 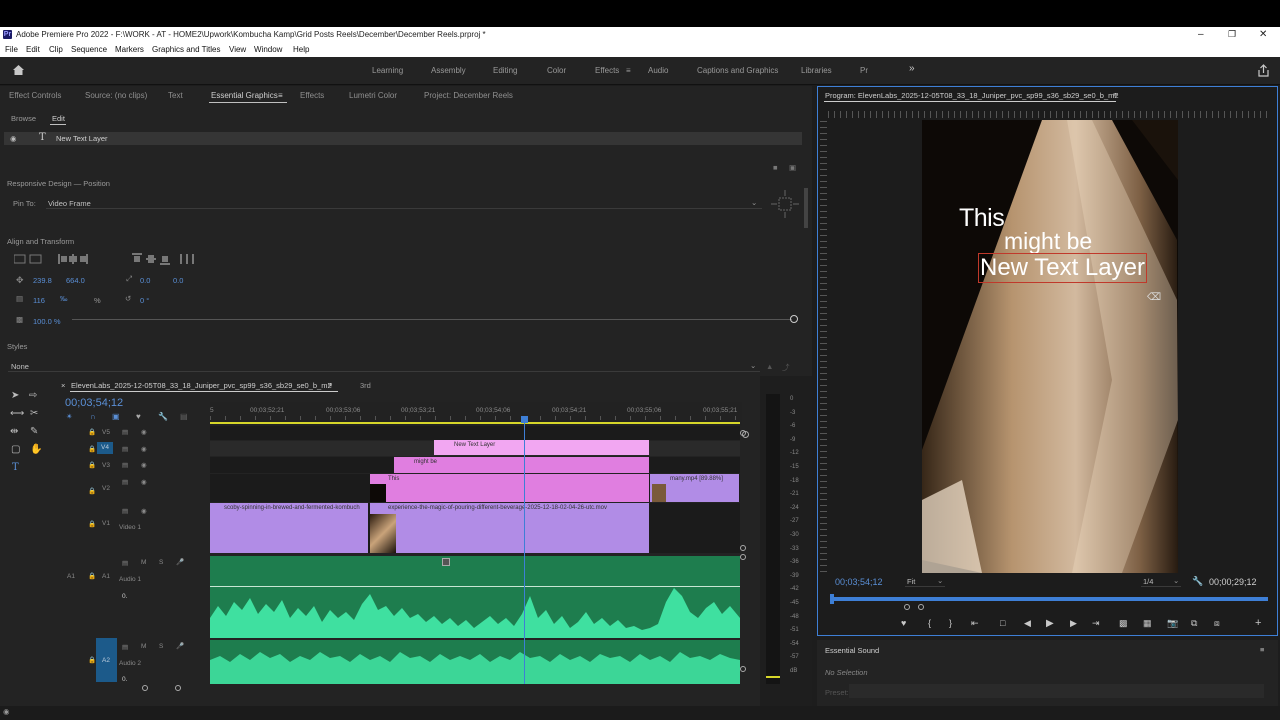 What do you see at coordinates (33, 49) in the screenshot?
I see `menu-edit: Edit` at bounding box center [33, 49].